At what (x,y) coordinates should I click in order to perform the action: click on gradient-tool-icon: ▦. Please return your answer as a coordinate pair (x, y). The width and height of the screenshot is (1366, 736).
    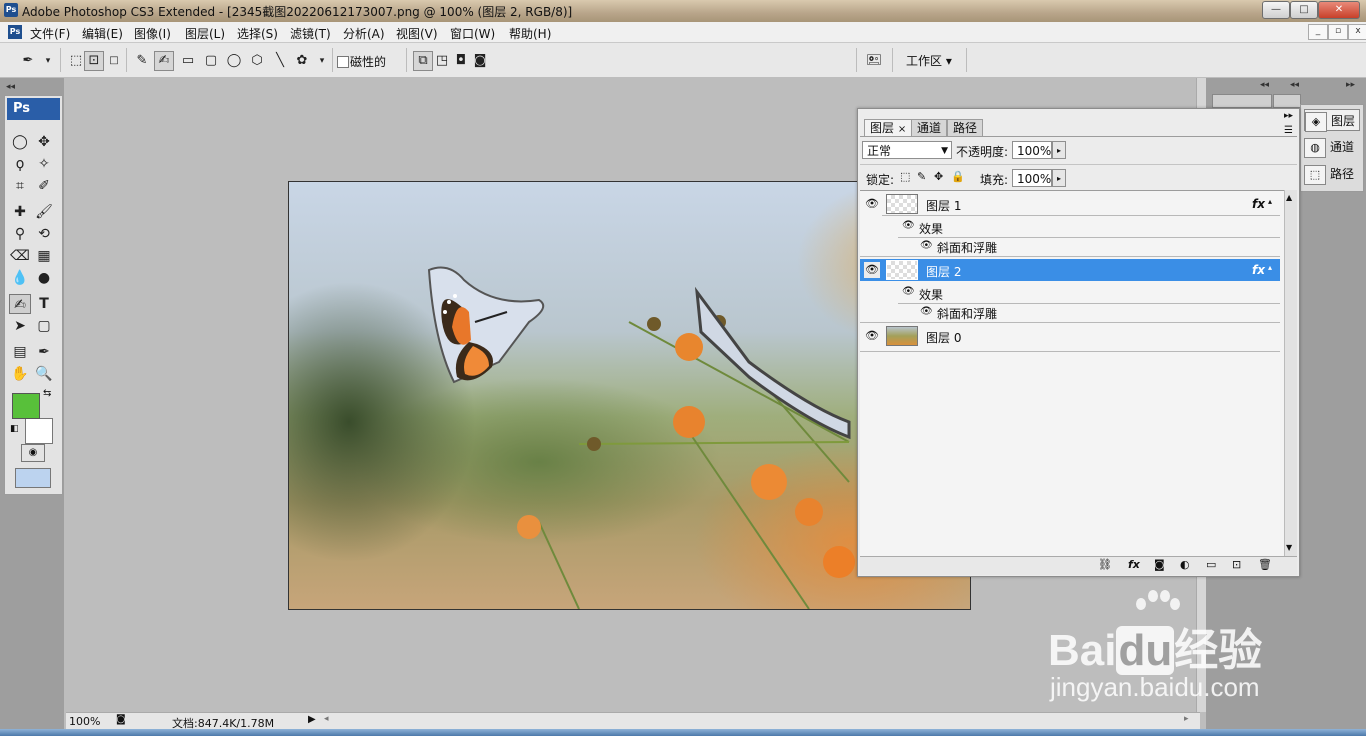
    Looking at the image, I should click on (44, 256).